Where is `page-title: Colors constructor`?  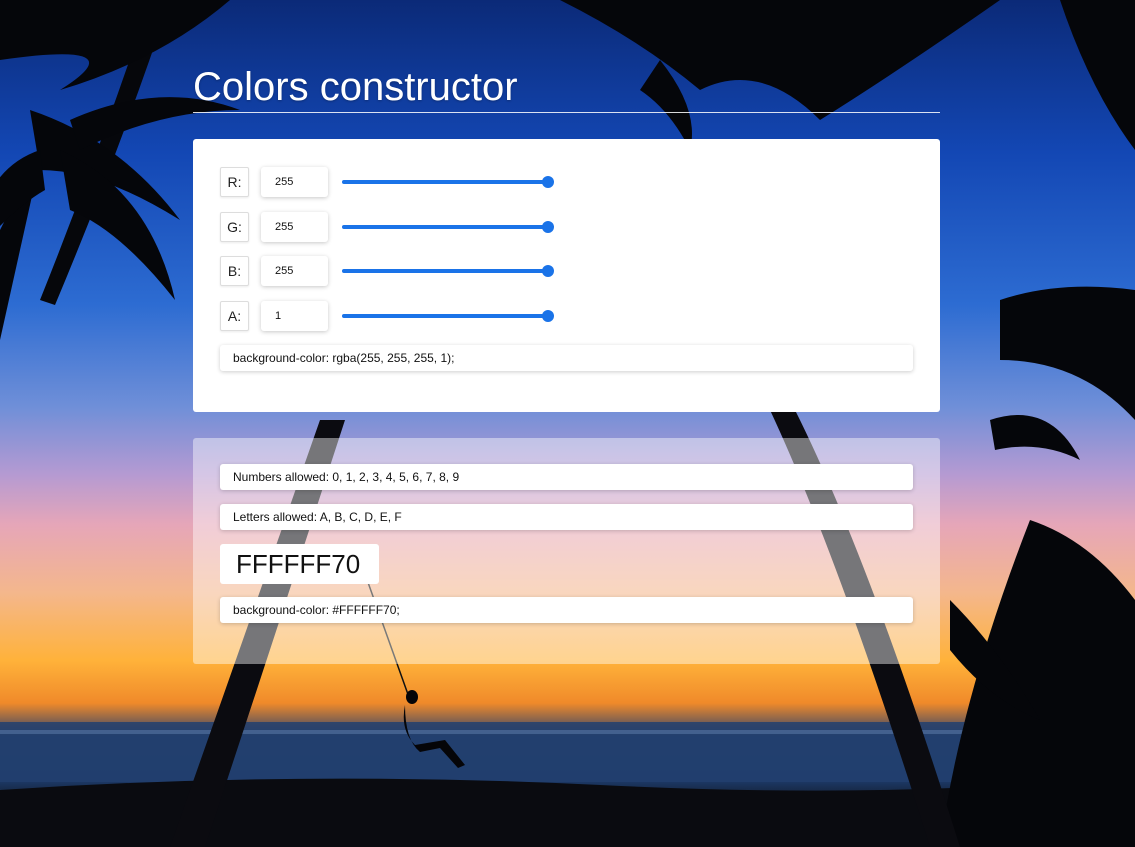
page-title: Colors constructor is located at coordinates (566, 87).